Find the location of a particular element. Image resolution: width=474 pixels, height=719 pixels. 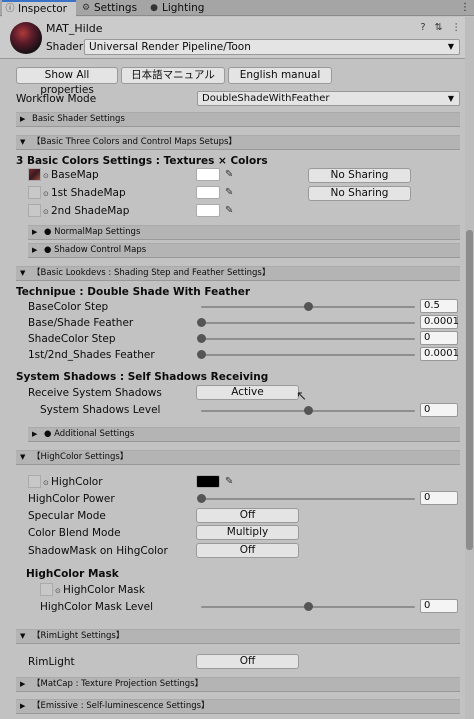

material-preview-thumbnail is located at coordinates (26, 38).